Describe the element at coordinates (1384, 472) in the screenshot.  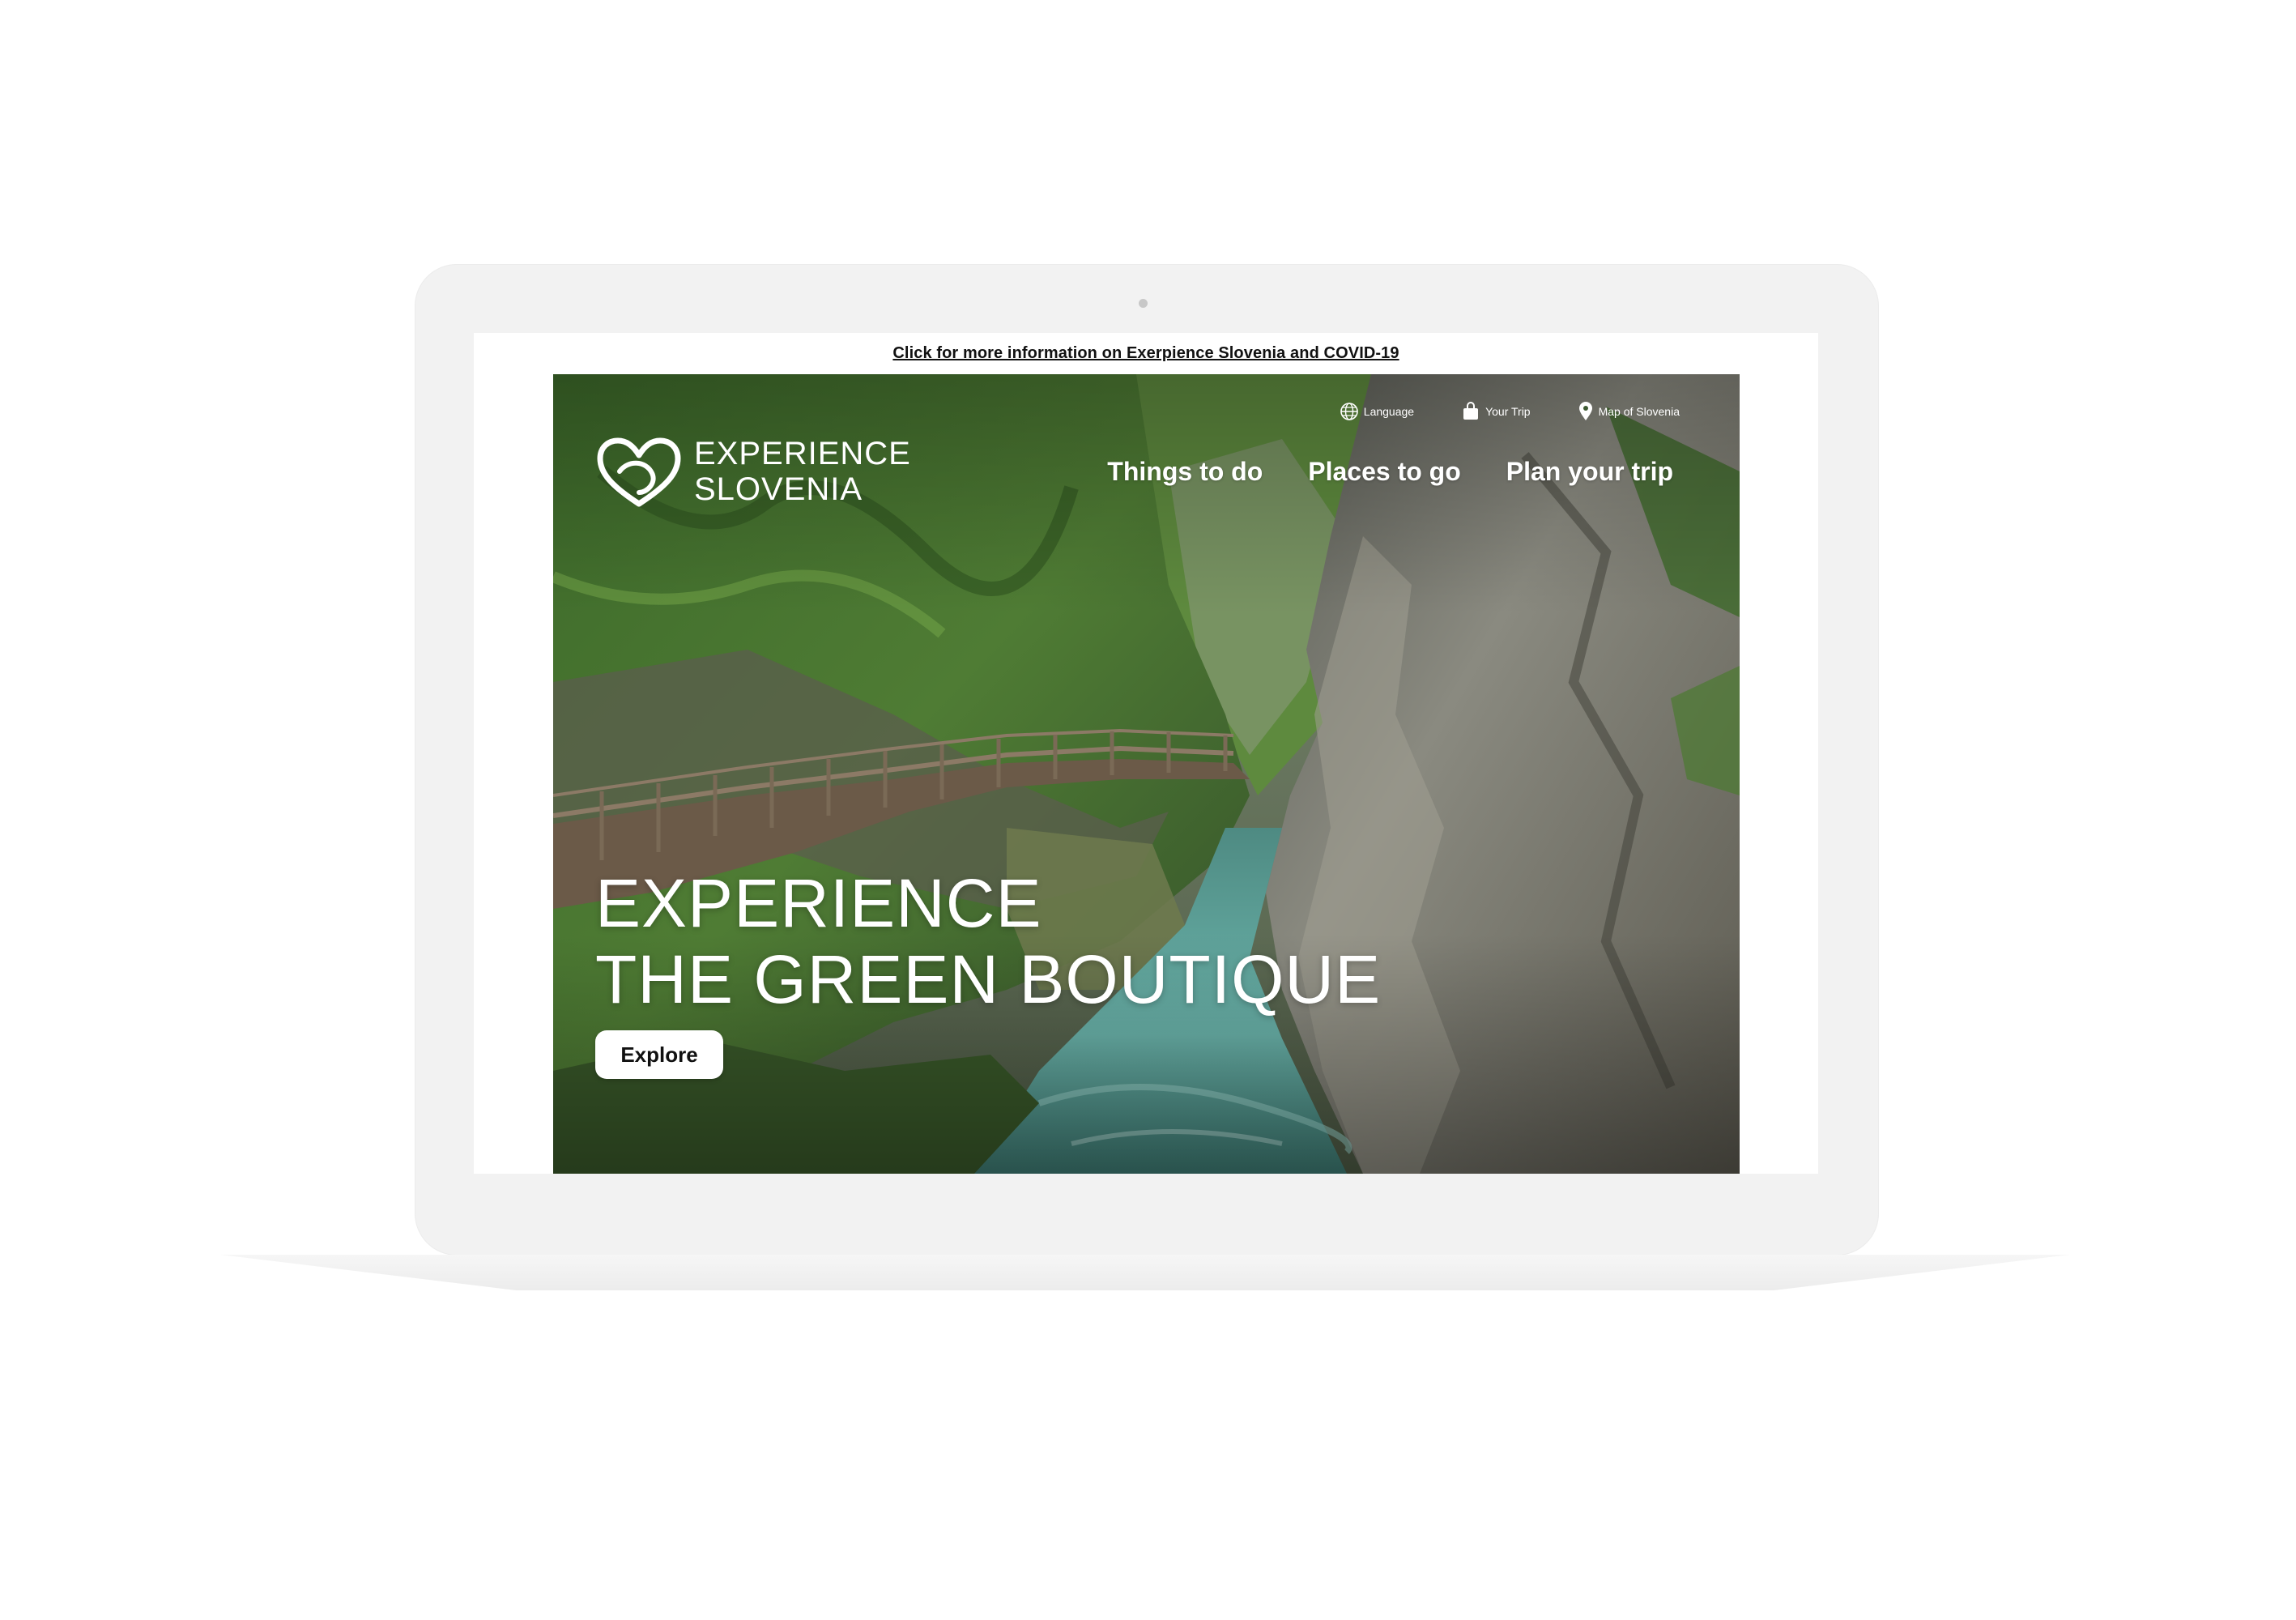
I see `nav-places-to-go: Places to go` at that location.